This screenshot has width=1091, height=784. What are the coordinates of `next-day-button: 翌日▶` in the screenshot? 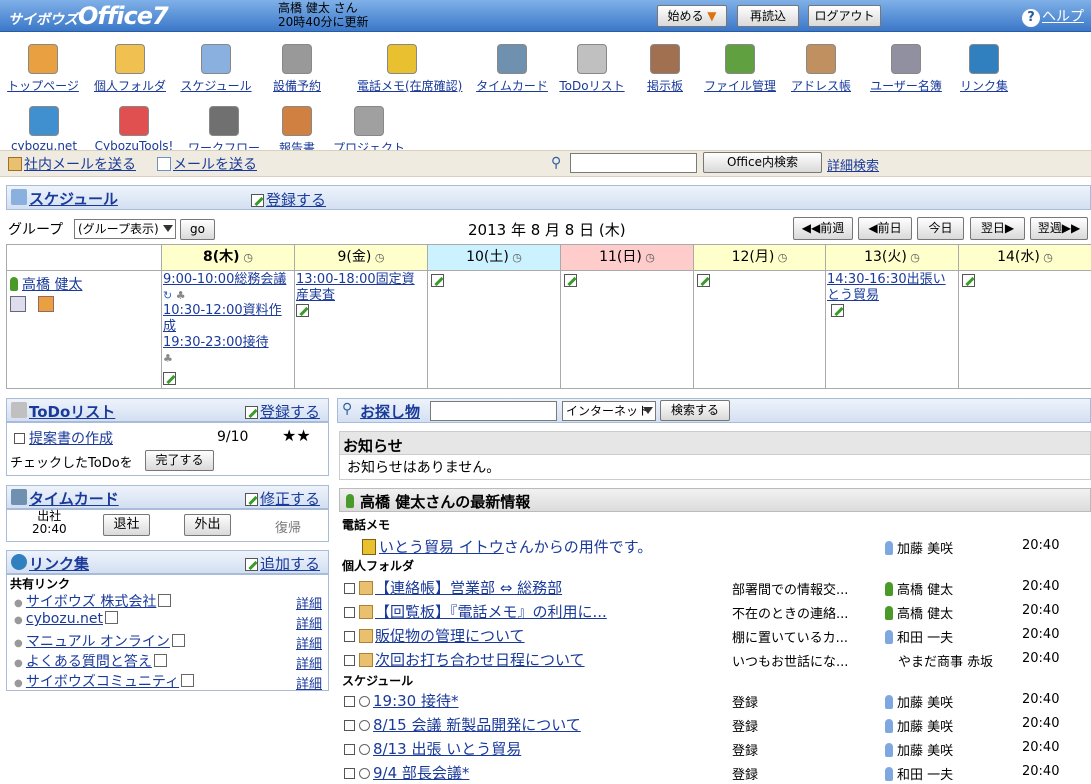 It's located at (997, 228).